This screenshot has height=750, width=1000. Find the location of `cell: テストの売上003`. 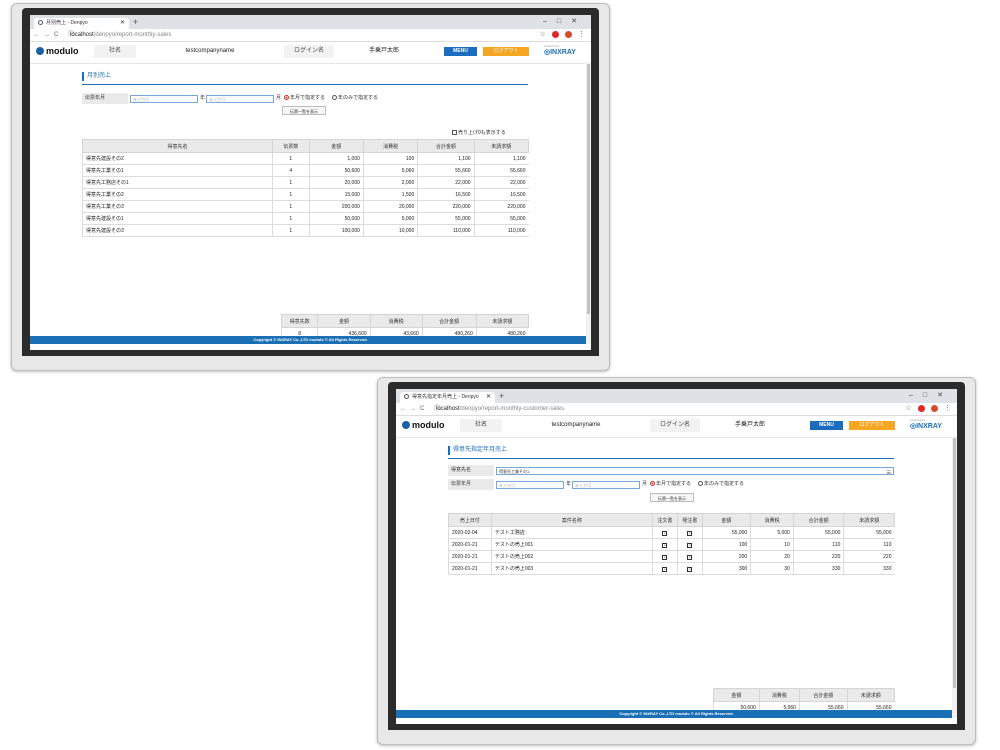

cell: テストの売上003 is located at coordinates (571, 568).